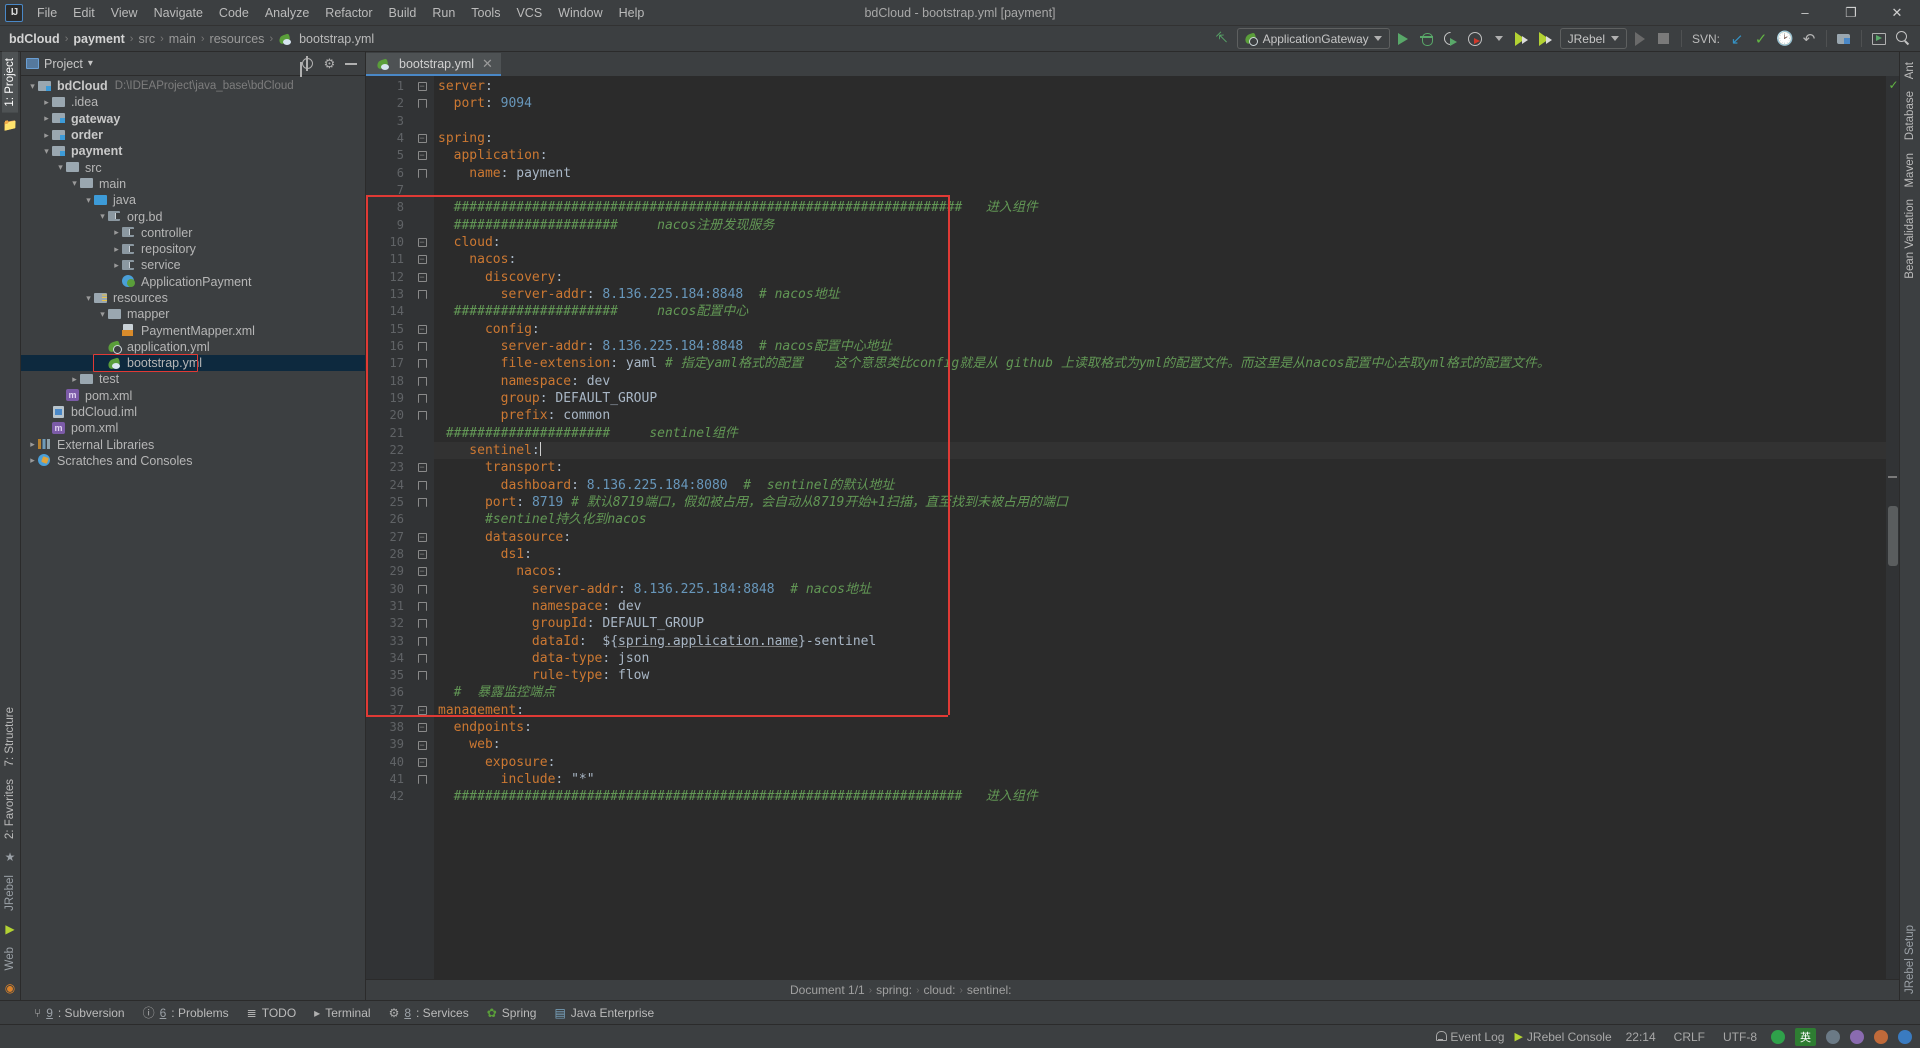 This screenshot has width=1920, height=1048. What do you see at coordinates (894, 990) in the screenshot?
I see `editor-breadcrumb-item: spring:` at bounding box center [894, 990].